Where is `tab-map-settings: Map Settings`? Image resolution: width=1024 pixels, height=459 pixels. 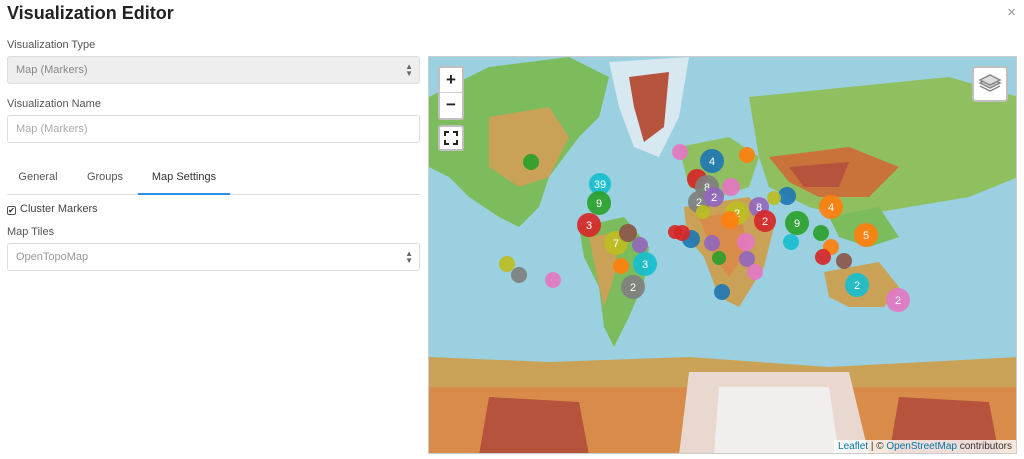
tab-map-settings: Map Settings is located at coordinates (184, 179).